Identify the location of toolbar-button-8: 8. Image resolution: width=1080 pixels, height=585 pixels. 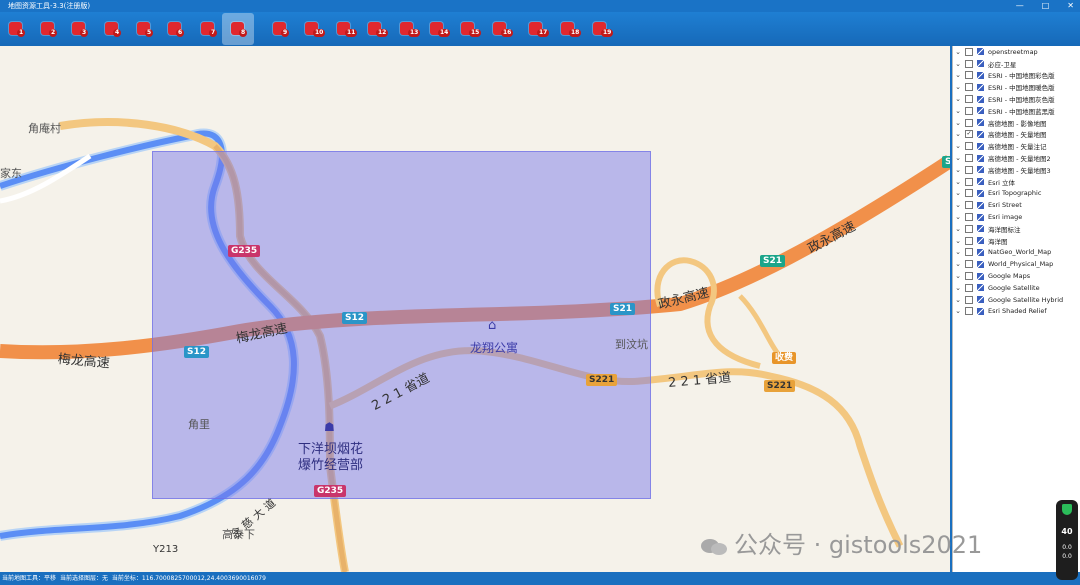
(238, 29).